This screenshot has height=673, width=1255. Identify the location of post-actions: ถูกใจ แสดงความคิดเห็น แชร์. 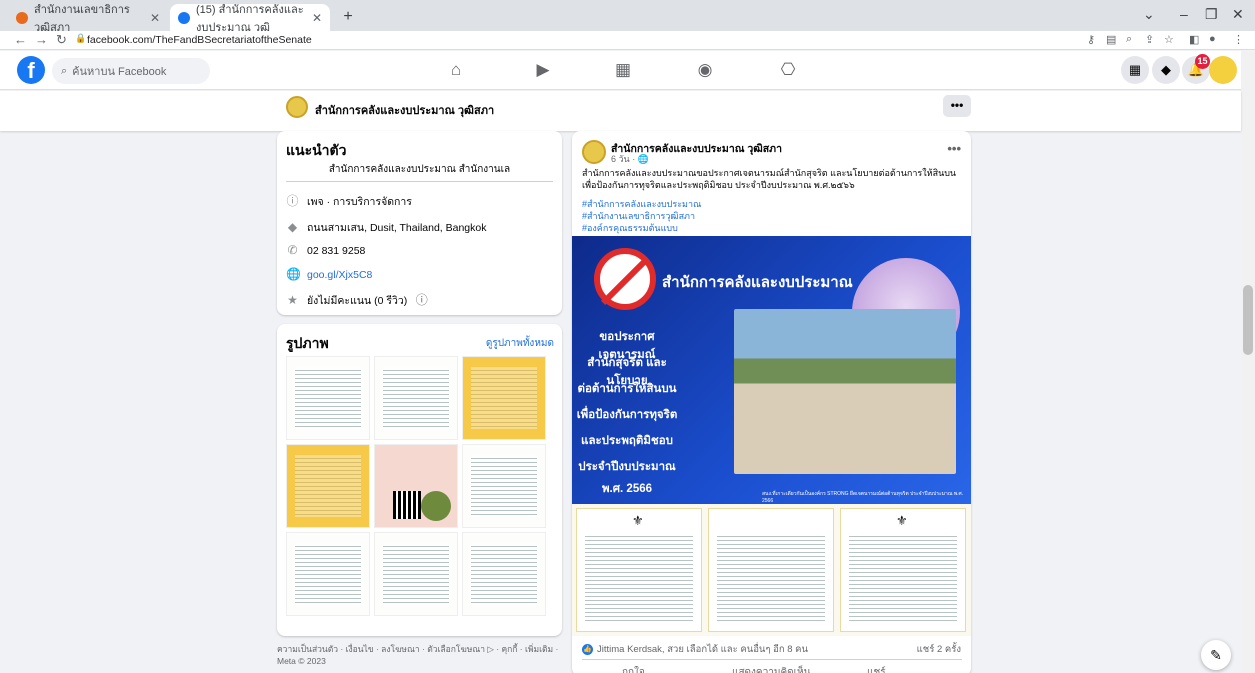
(772, 666).